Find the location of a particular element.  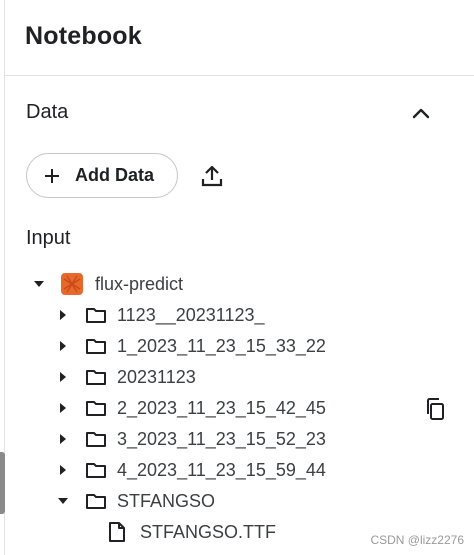

copy-path-button is located at coordinates (435, 409).